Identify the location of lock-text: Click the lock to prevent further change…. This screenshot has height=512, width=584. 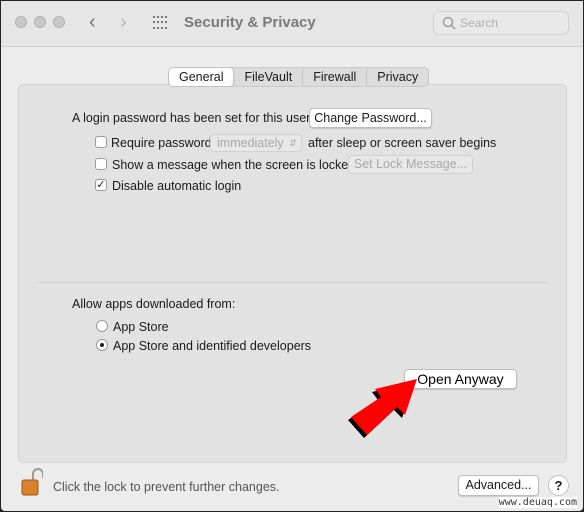
(166, 487).